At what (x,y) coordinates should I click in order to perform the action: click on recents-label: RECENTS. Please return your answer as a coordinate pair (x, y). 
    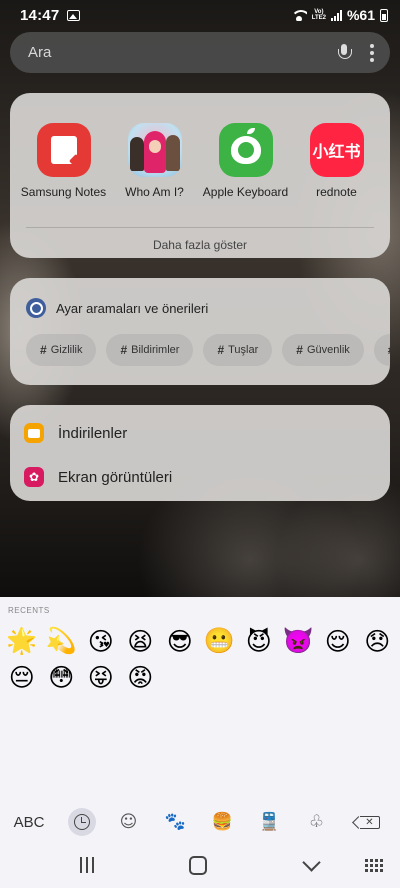
    Looking at the image, I should click on (29, 610).